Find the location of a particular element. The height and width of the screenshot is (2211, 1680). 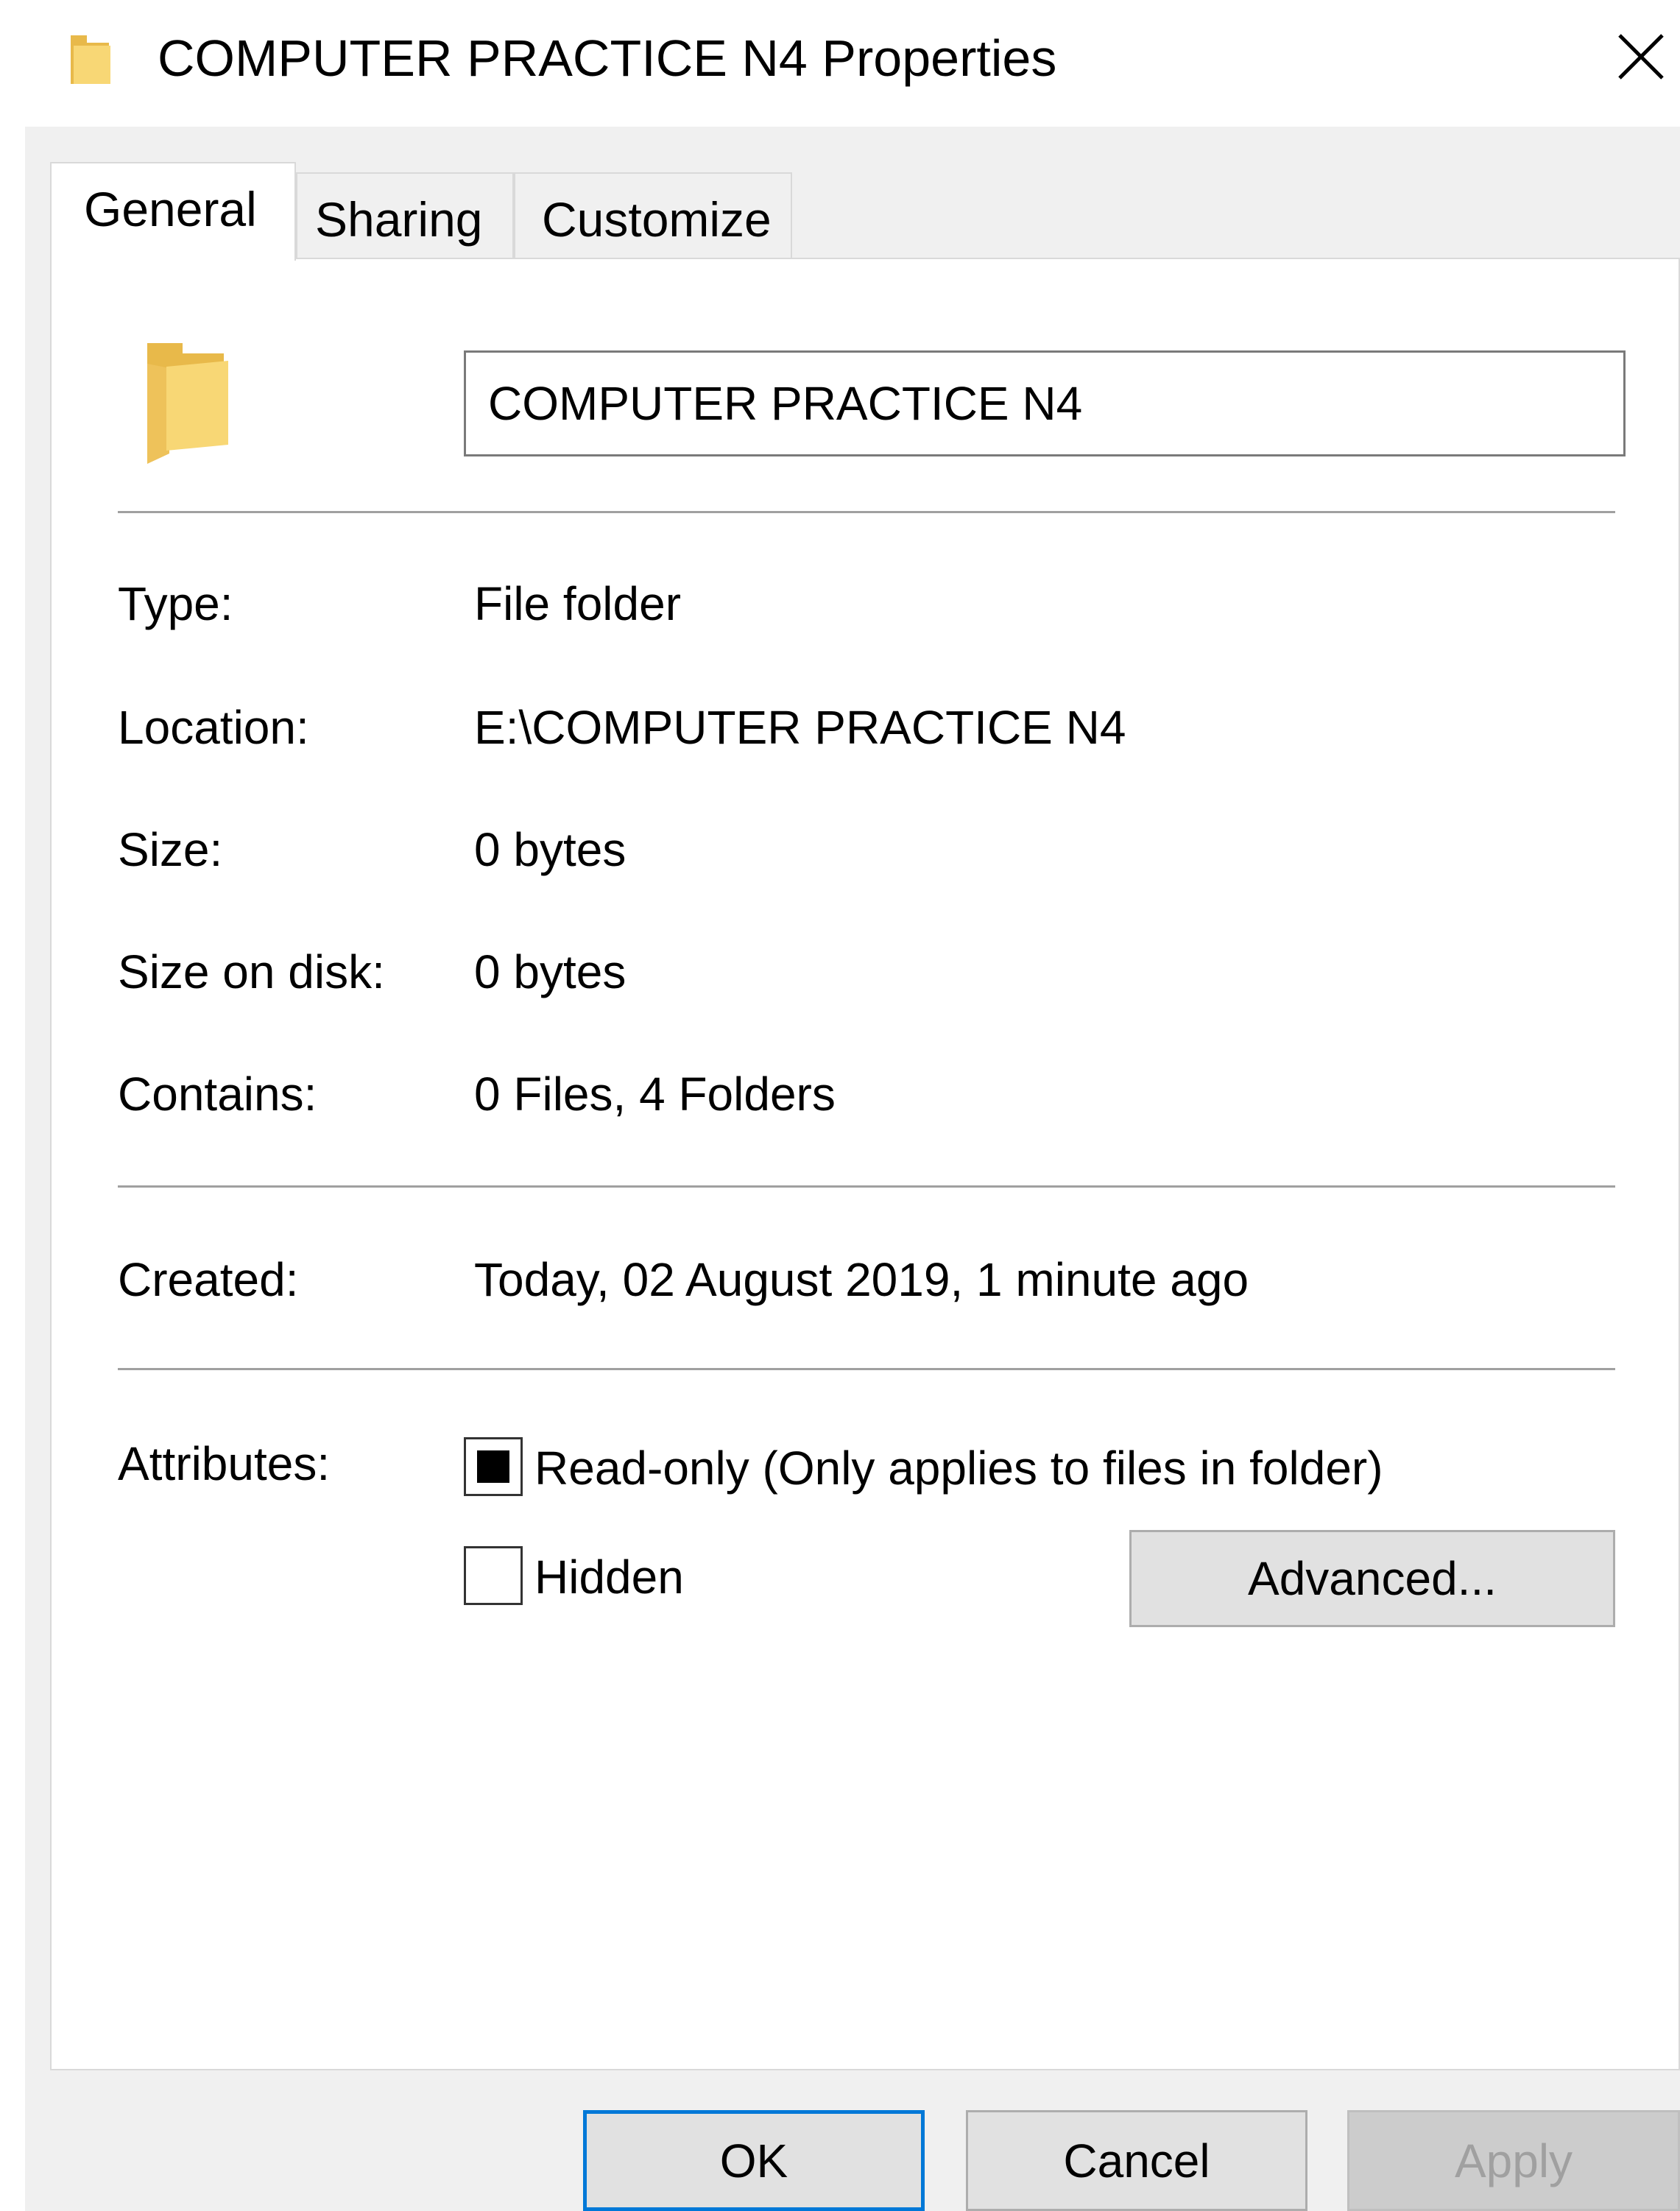

folder-name-input is located at coordinates (1045, 403).